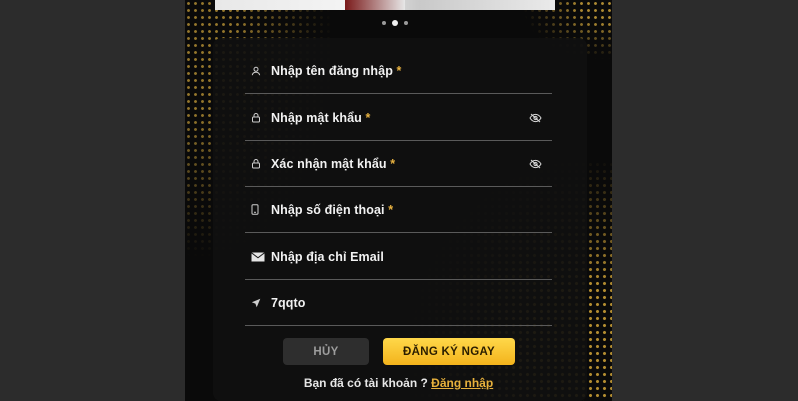 The image size is (798, 401). I want to click on banner-image, so click(385, 5).